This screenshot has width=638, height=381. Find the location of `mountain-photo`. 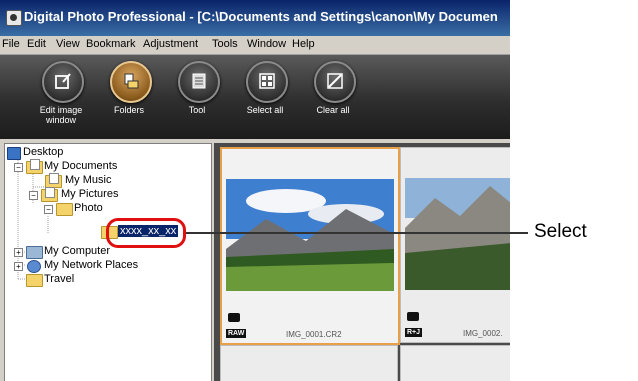

mountain-photo is located at coordinates (457, 234).